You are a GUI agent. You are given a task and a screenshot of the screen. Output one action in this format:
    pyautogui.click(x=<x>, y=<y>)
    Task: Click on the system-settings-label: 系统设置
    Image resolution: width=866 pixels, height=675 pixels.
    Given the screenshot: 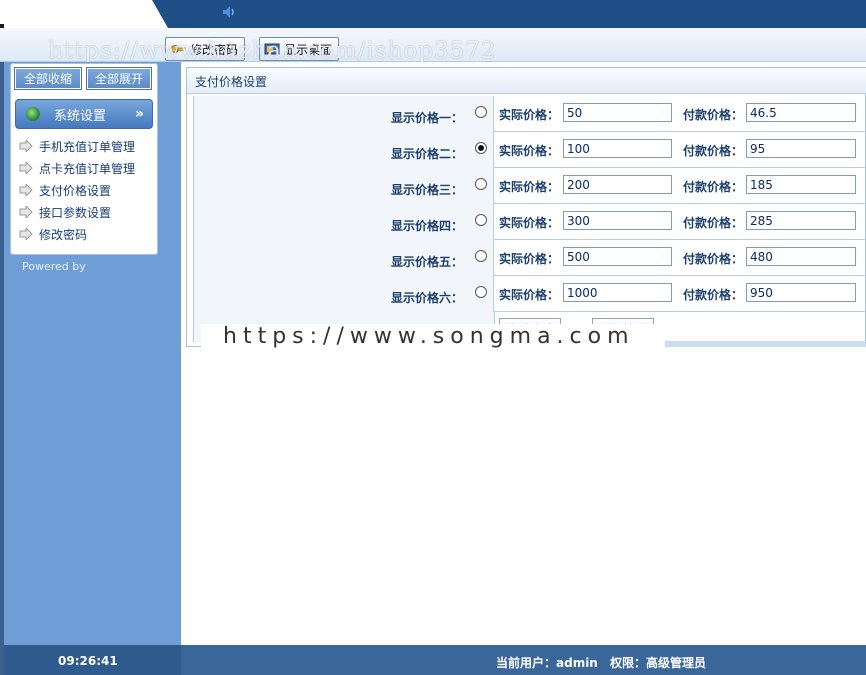 What is the action you would take?
    pyautogui.click(x=80, y=116)
    